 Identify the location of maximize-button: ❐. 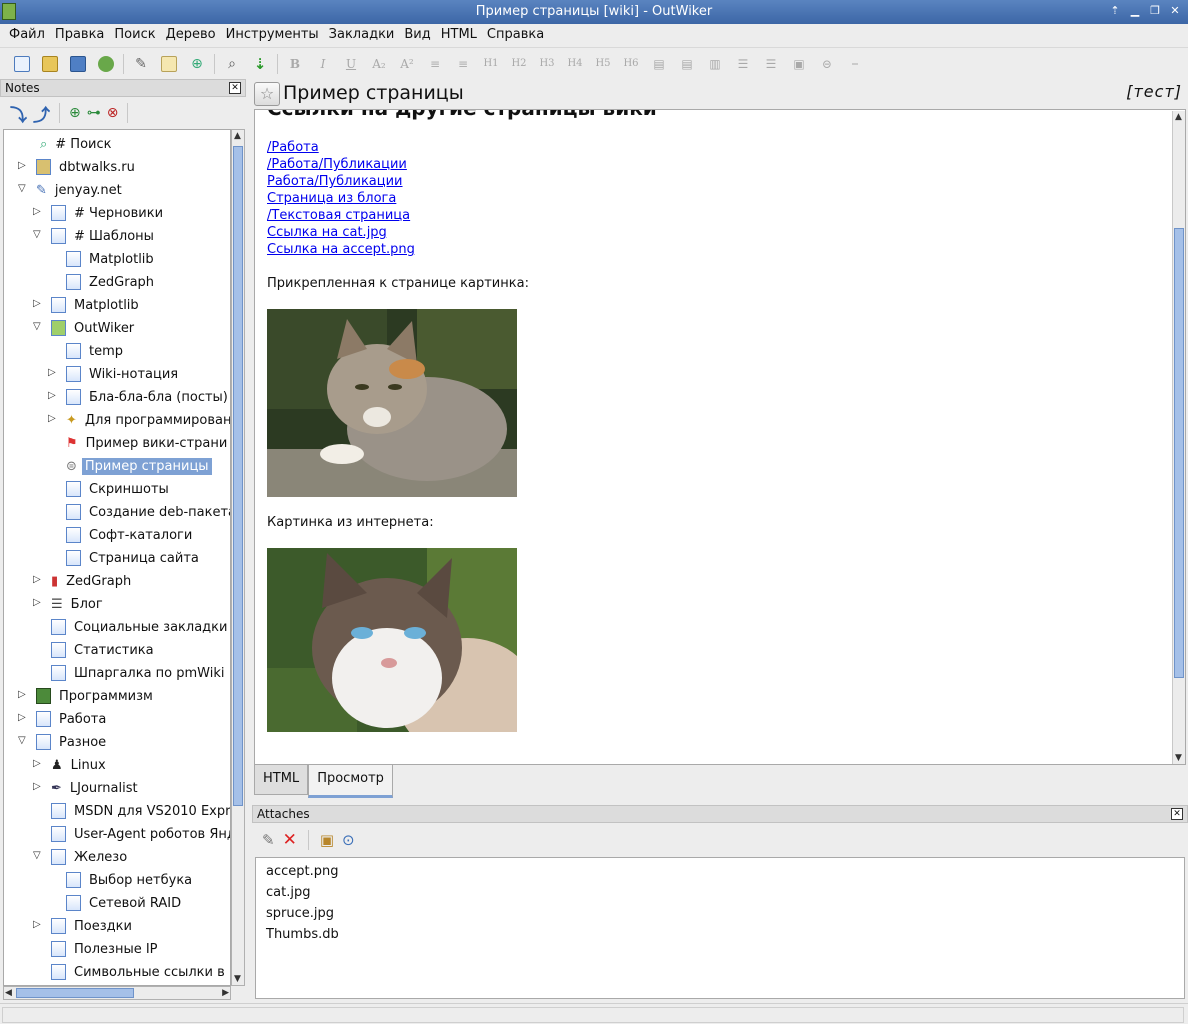
(1155, 11).